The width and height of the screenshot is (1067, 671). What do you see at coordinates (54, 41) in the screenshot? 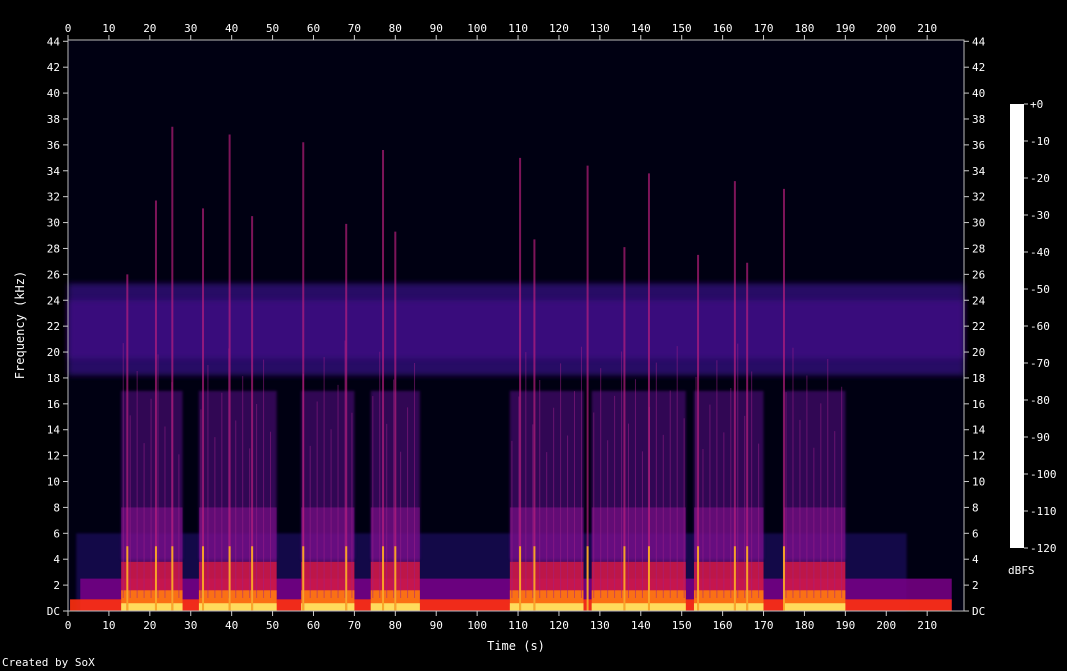
I see `y-tick-label-left: 44` at bounding box center [54, 41].